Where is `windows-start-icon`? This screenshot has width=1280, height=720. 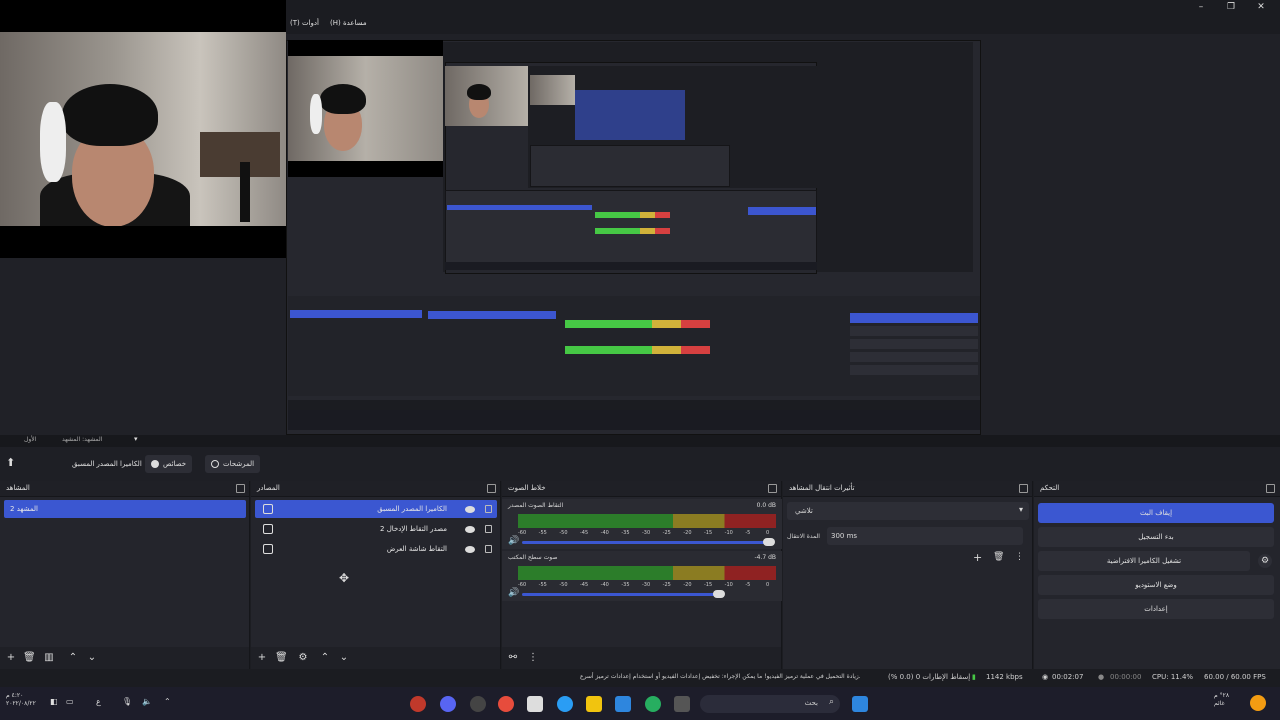
windows-start-icon is located at coordinates (860, 704).